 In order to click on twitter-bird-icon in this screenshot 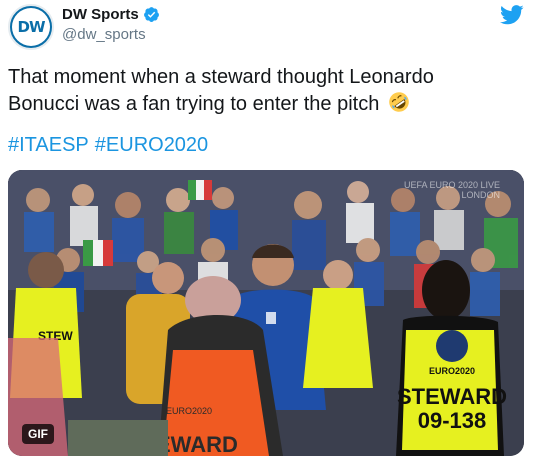, I will do `click(512, 15)`.